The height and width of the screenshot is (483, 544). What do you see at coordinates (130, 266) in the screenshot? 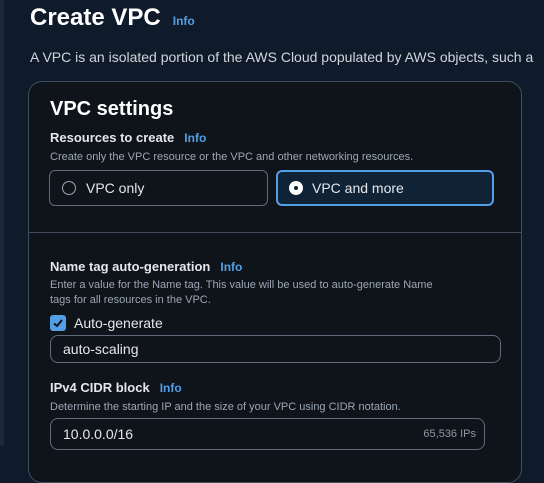
I see `name-tag-label: Name tag auto-generation` at bounding box center [130, 266].